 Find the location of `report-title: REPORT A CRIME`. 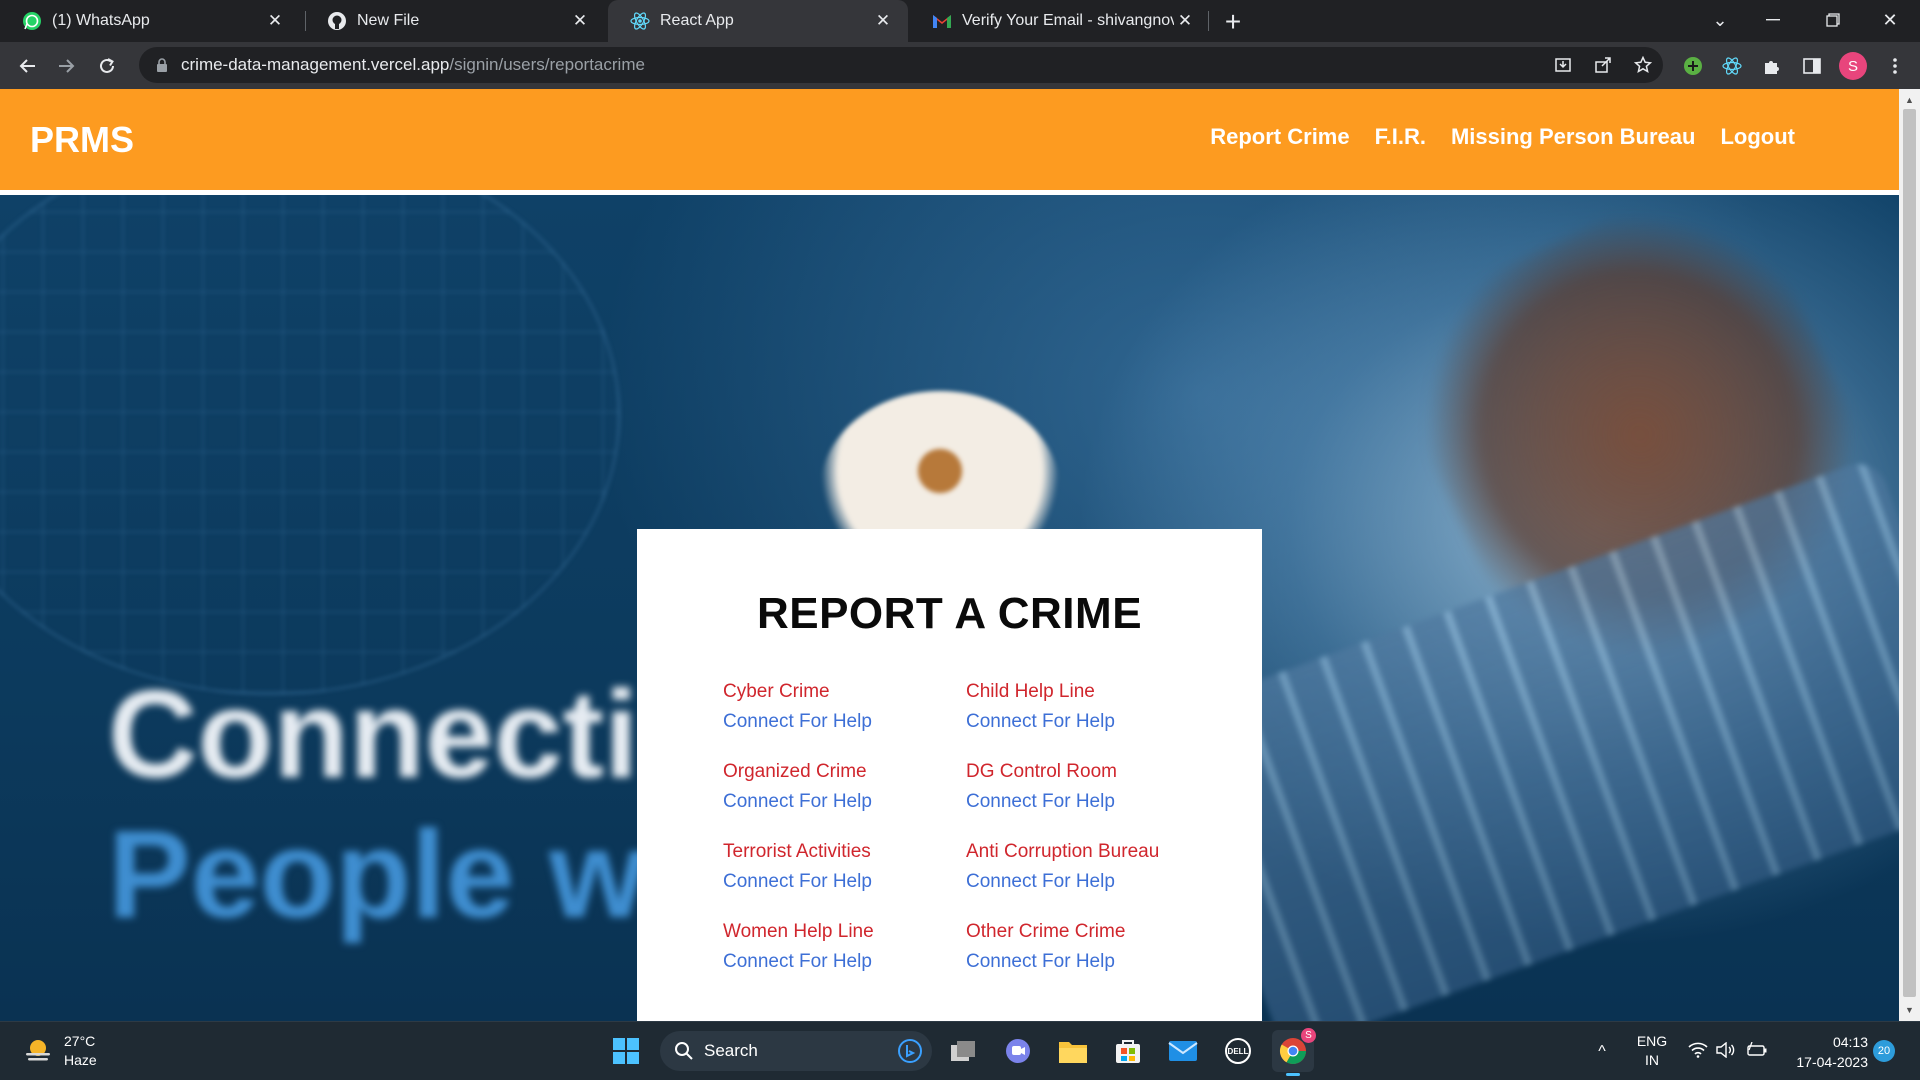

report-title: REPORT A CRIME is located at coordinates (949, 613).